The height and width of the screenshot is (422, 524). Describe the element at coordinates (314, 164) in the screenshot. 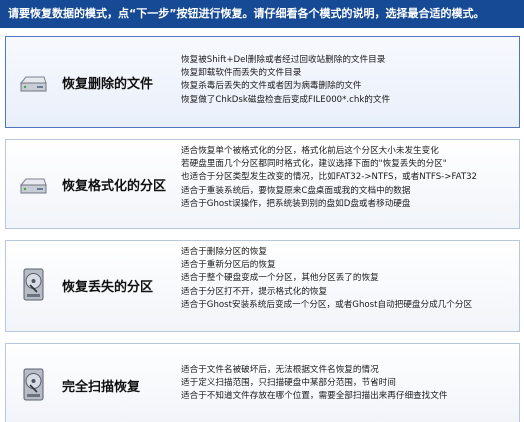

I see `description-line: 若硬盘里面几个分区都同时格式化，建议选择下面的"恢复丢失的分区"` at that location.